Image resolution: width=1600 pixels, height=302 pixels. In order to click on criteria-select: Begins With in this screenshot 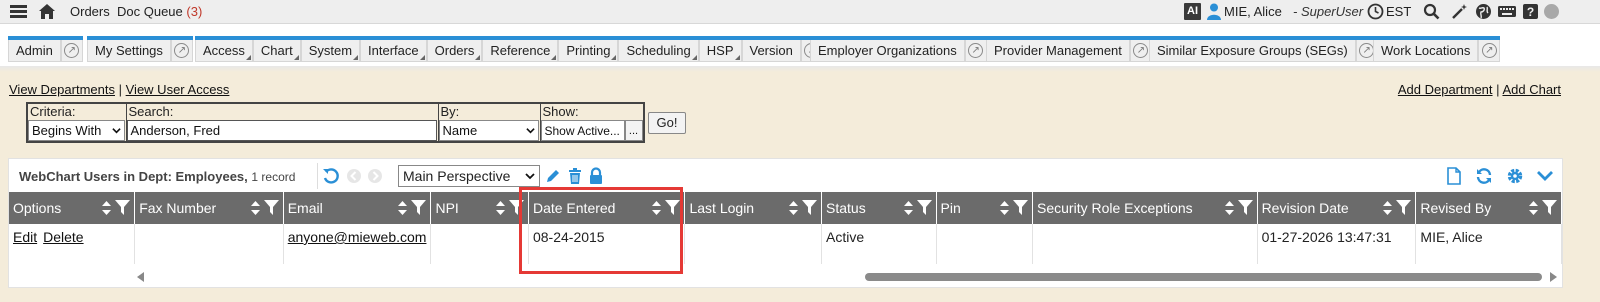, I will do `click(76, 130)`.